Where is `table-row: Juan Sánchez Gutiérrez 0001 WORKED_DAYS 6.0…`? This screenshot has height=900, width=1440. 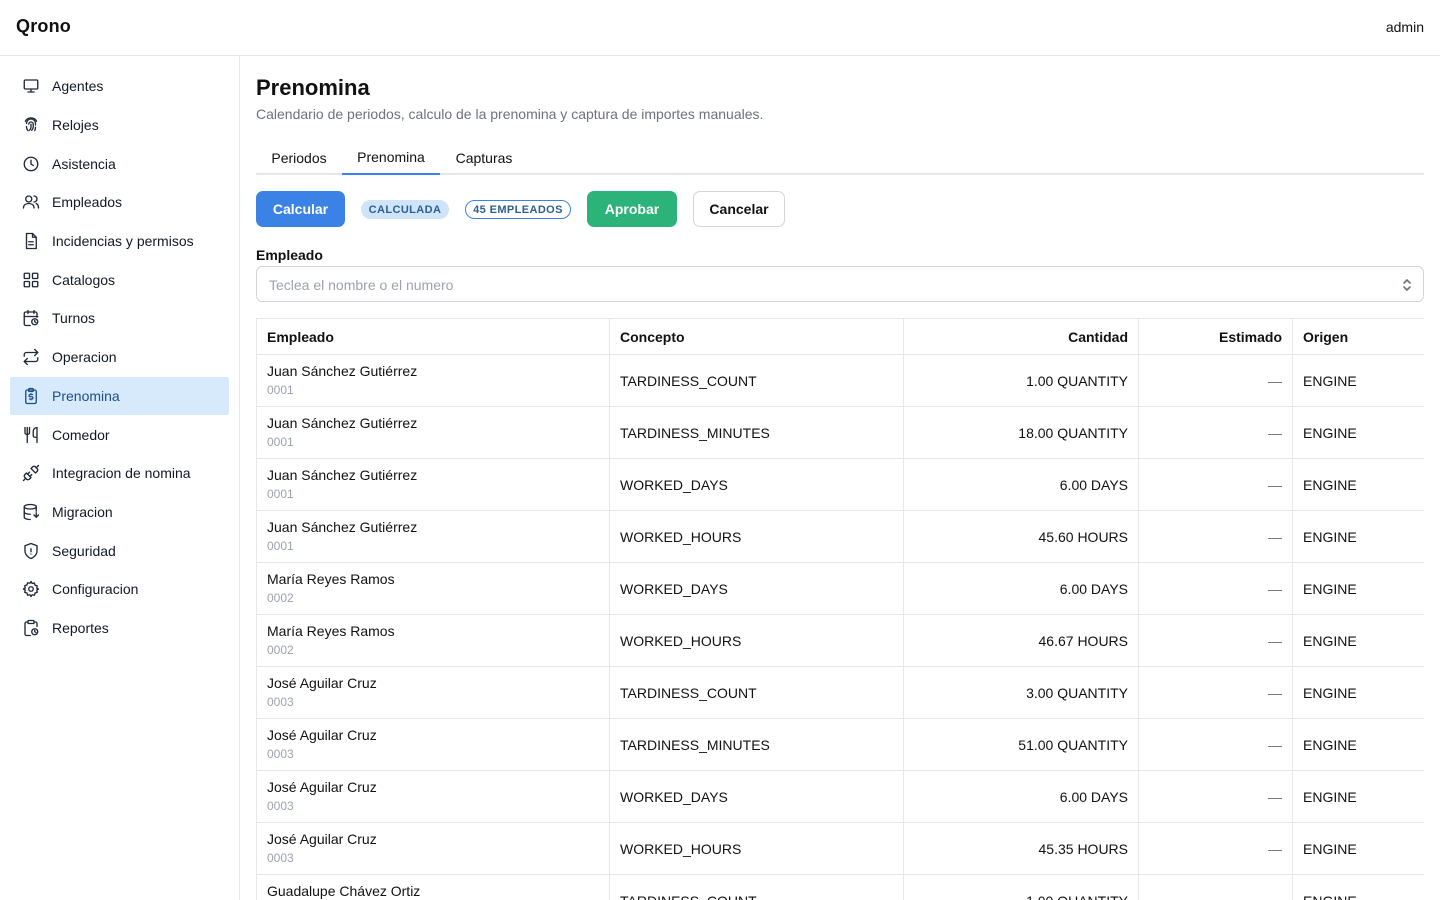
table-row: Juan Sánchez Gutiérrez 0001 WORKED_DAYS 6.0… is located at coordinates (840, 484).